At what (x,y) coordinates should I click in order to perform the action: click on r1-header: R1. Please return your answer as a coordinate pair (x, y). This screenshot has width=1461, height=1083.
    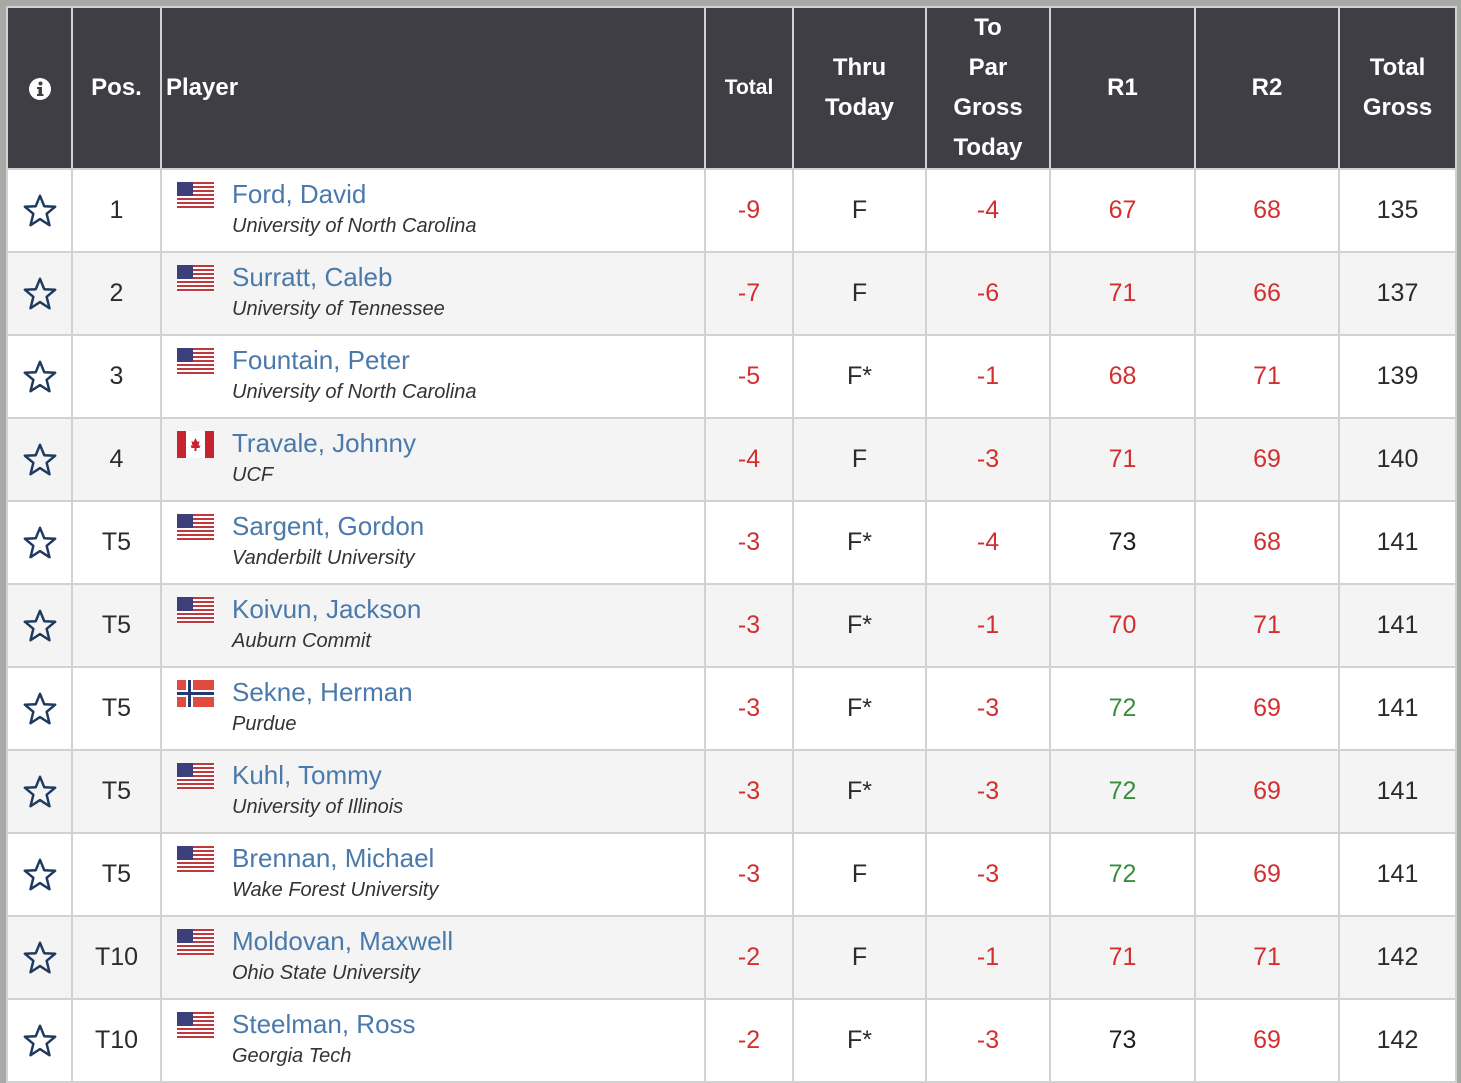
    Looking at the image, I should click on (1122, 88).